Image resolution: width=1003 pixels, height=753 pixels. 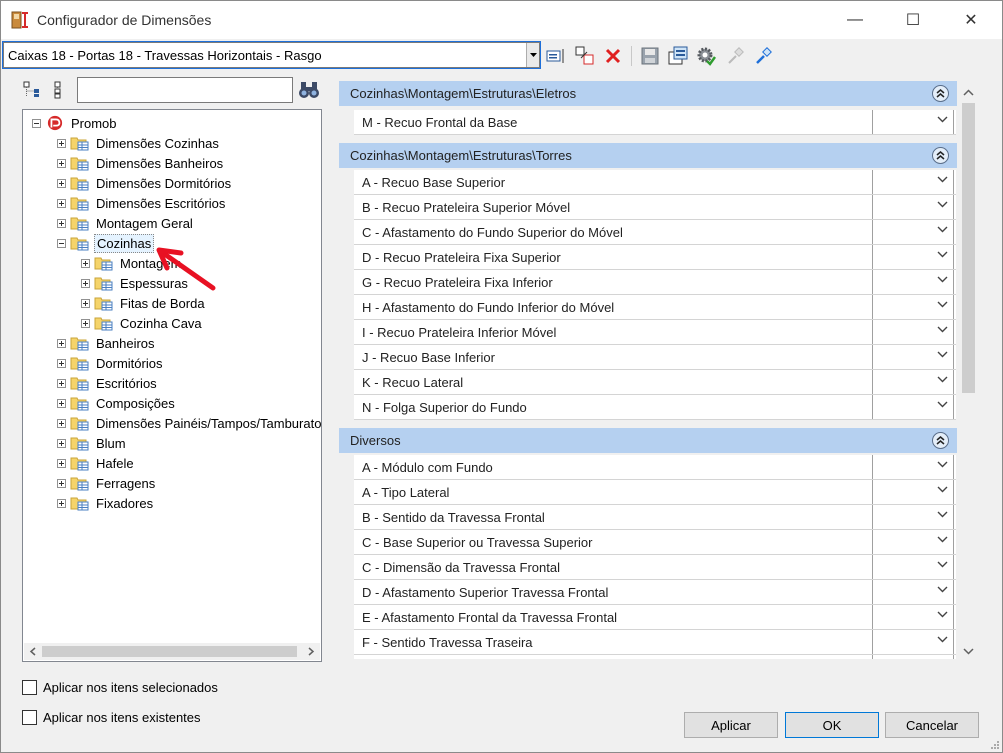 What do you see at coordinates (706, 56) in the screenshot?
I see `settings-icon` at bounding box center [706, 56].